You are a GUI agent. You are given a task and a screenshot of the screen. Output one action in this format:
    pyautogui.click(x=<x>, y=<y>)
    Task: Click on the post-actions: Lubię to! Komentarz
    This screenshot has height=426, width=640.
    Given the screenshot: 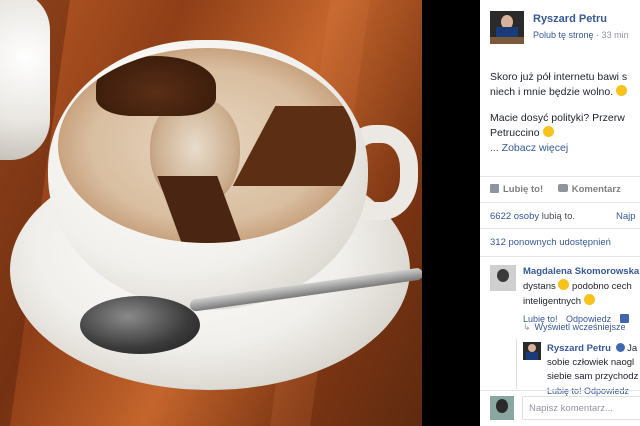 What is the action you would take?
    pyautogui.click(x=561, y=189)
    